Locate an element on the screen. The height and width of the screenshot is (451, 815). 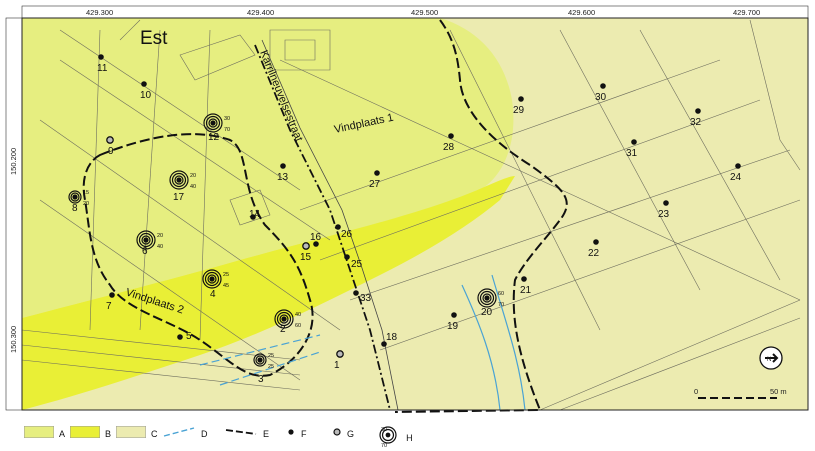
legend-label: G is located at coordinates (351, 434).